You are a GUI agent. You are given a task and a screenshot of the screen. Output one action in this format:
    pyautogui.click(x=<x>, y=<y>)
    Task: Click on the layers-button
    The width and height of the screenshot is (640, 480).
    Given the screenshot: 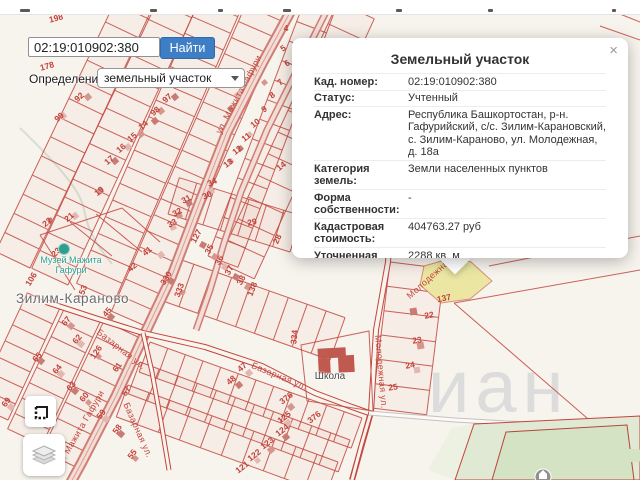 What is the action you would take?
    pyautogui.click(x=44, y=455)
    